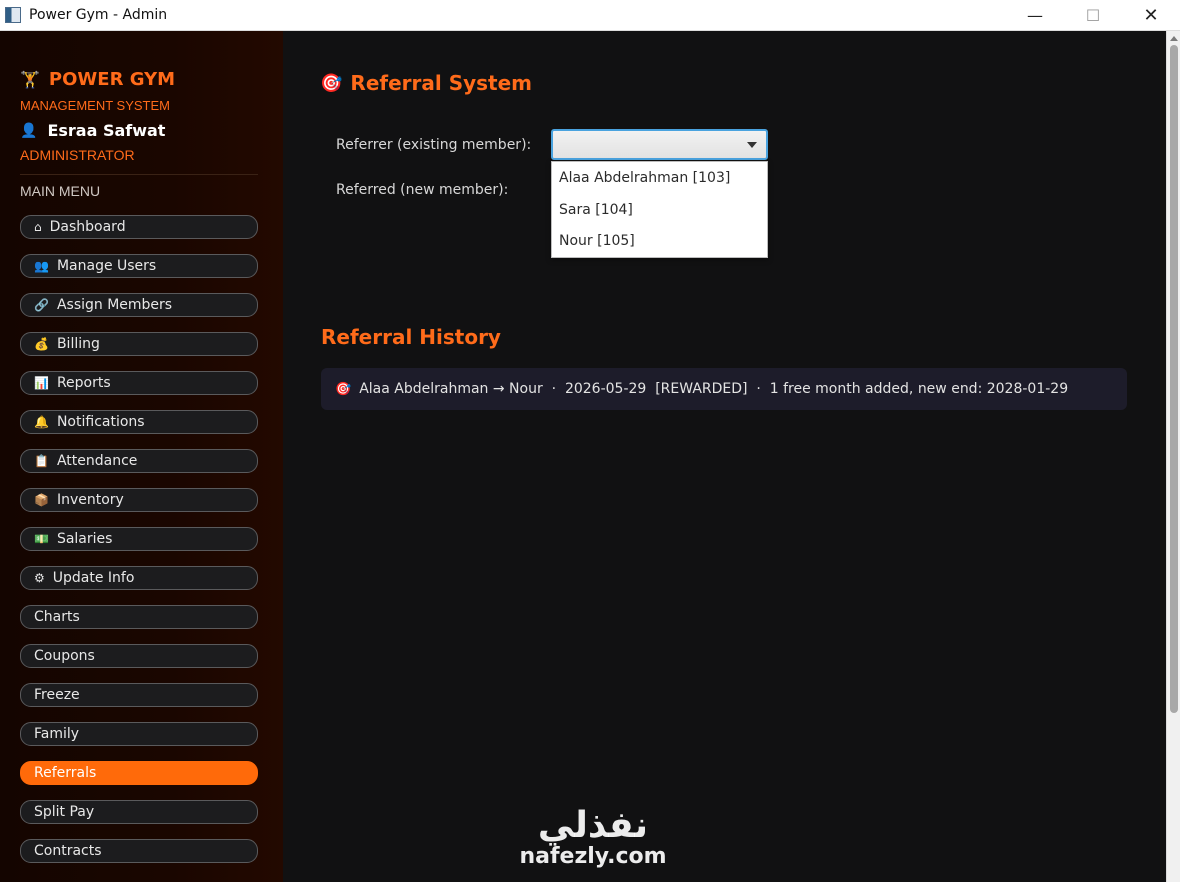  What do you see at coordinates (422, 190) in the screenshot?
I see `referred-label: Referred (new member):` at bounding box center [422, 190].